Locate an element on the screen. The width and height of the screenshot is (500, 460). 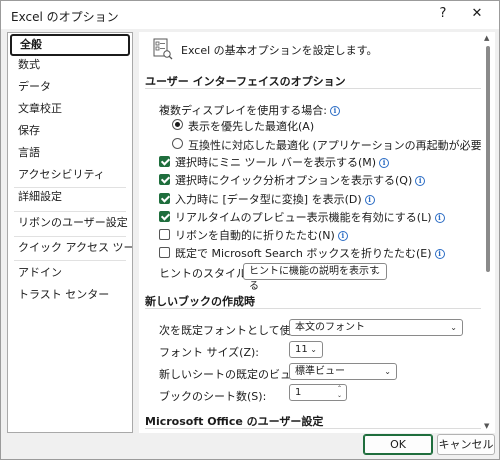
sidebar-divider is located at coordinates (70, 260).